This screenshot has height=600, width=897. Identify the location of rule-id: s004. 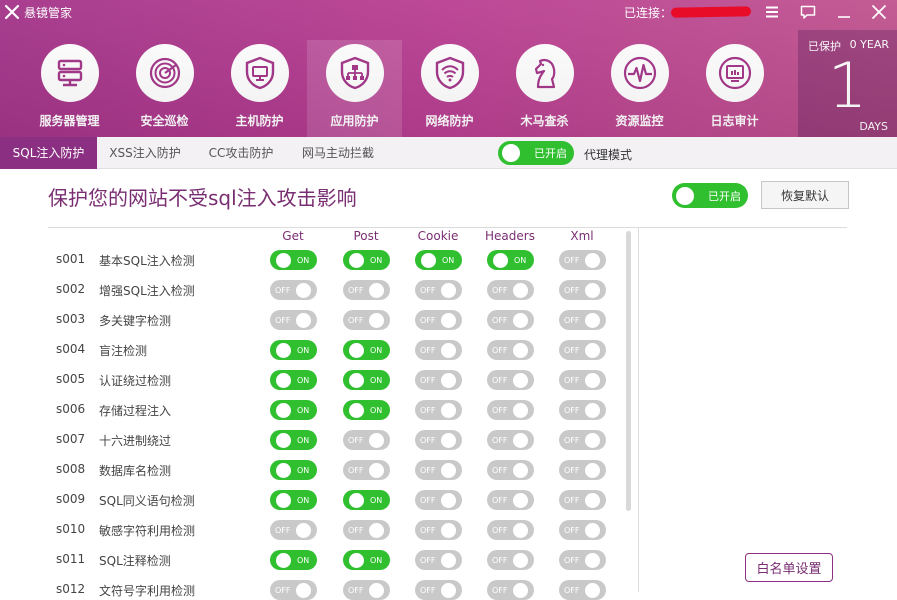
(71, 349).